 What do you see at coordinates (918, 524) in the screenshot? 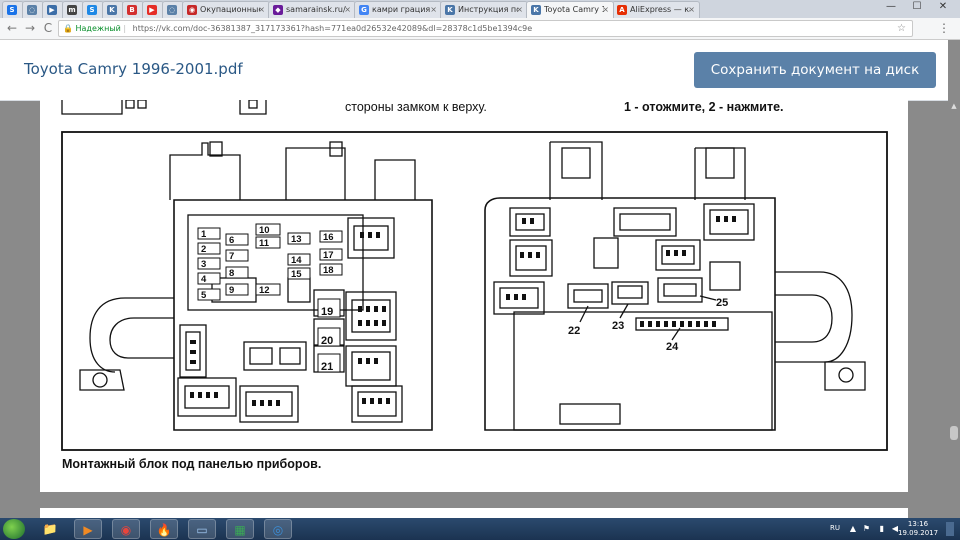
I see `clock-time: 13:16` at bounding box center [918, 524].